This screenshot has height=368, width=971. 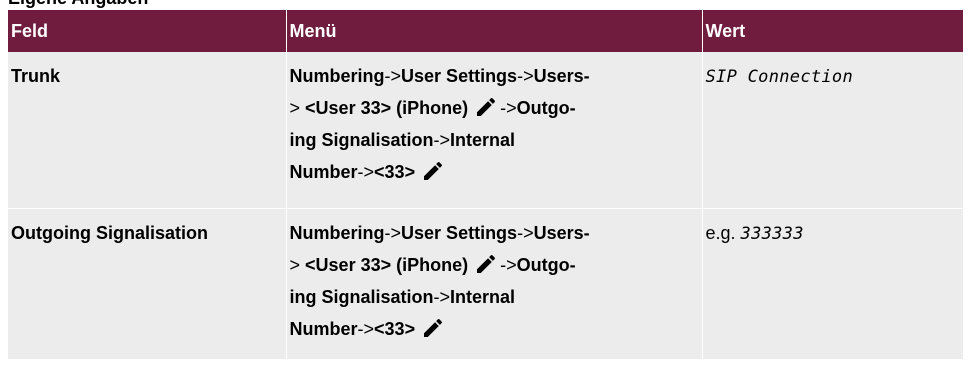 I want to click on section-heading: Eigene Angaben, so click(x=78, y=4).